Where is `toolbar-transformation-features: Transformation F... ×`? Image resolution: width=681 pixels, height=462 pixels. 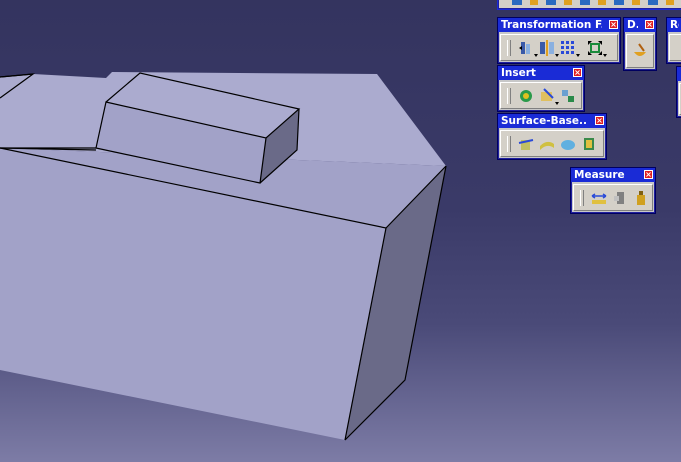 toolbar-transformation-features: Transformation F... × is located at coordinates (559, 40).